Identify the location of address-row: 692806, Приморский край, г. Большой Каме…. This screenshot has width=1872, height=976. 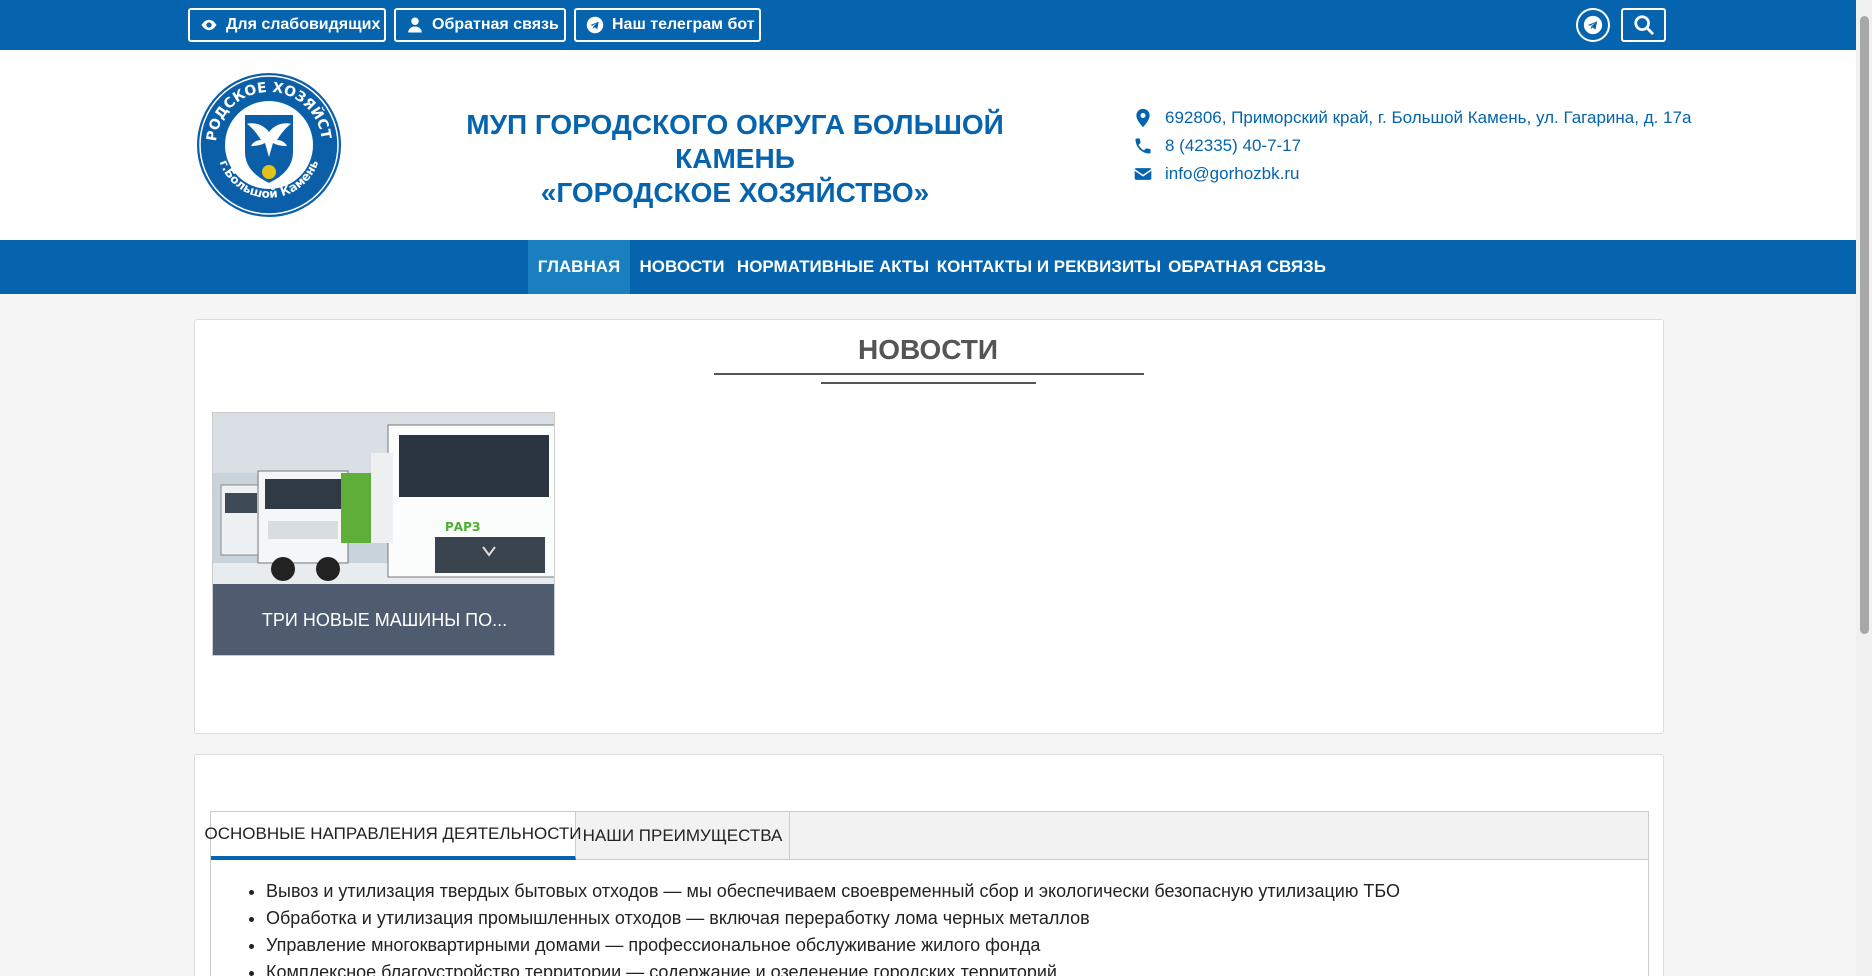
(1412, 118).